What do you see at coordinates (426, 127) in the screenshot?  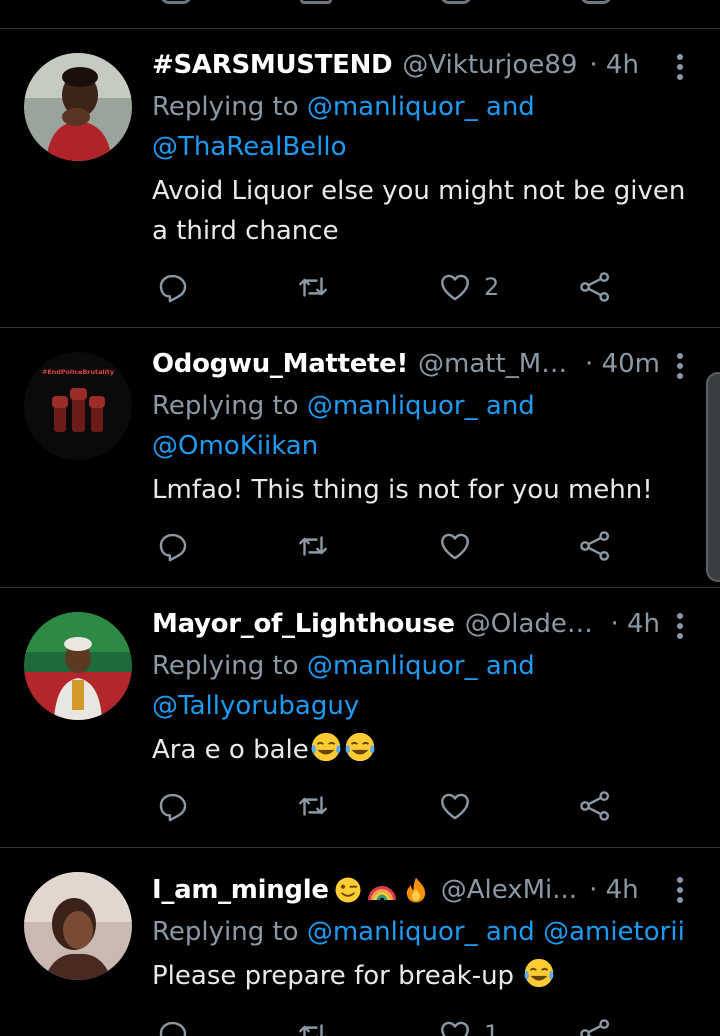 I see `replying-to: Replying to @manliquor_ and @ThaRealBello` at bounding box center [426, 127].